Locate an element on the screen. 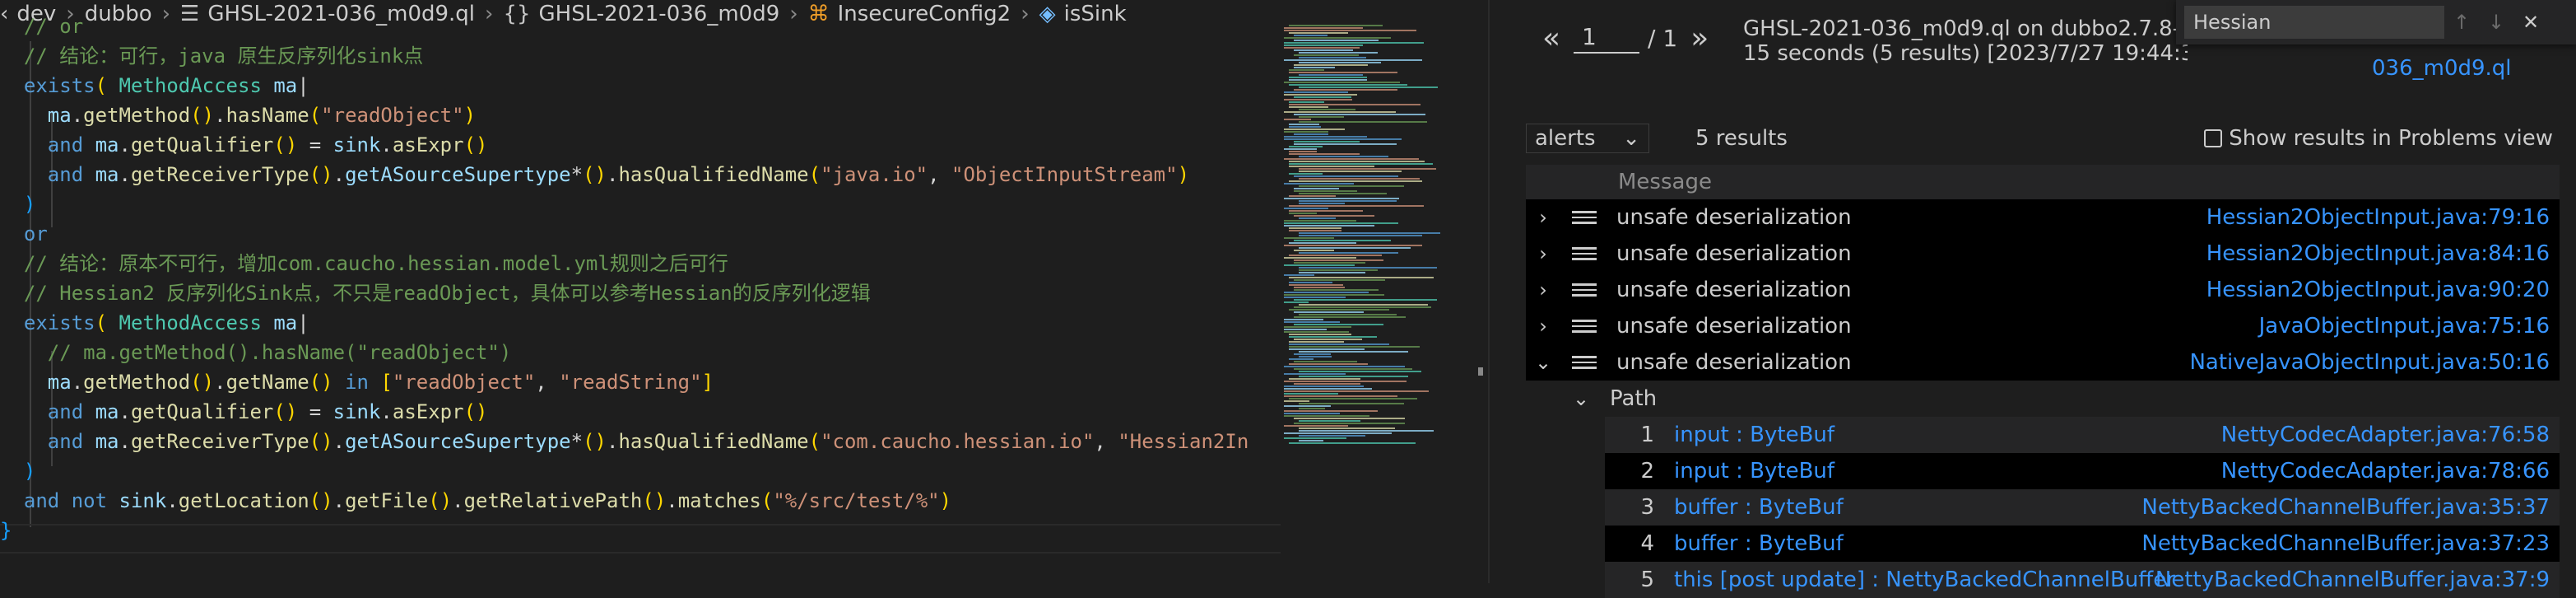 The image size is (2576, 598). code-line: // ma.getMethod().hasName("readObject") is located at coordinates (640, 352).